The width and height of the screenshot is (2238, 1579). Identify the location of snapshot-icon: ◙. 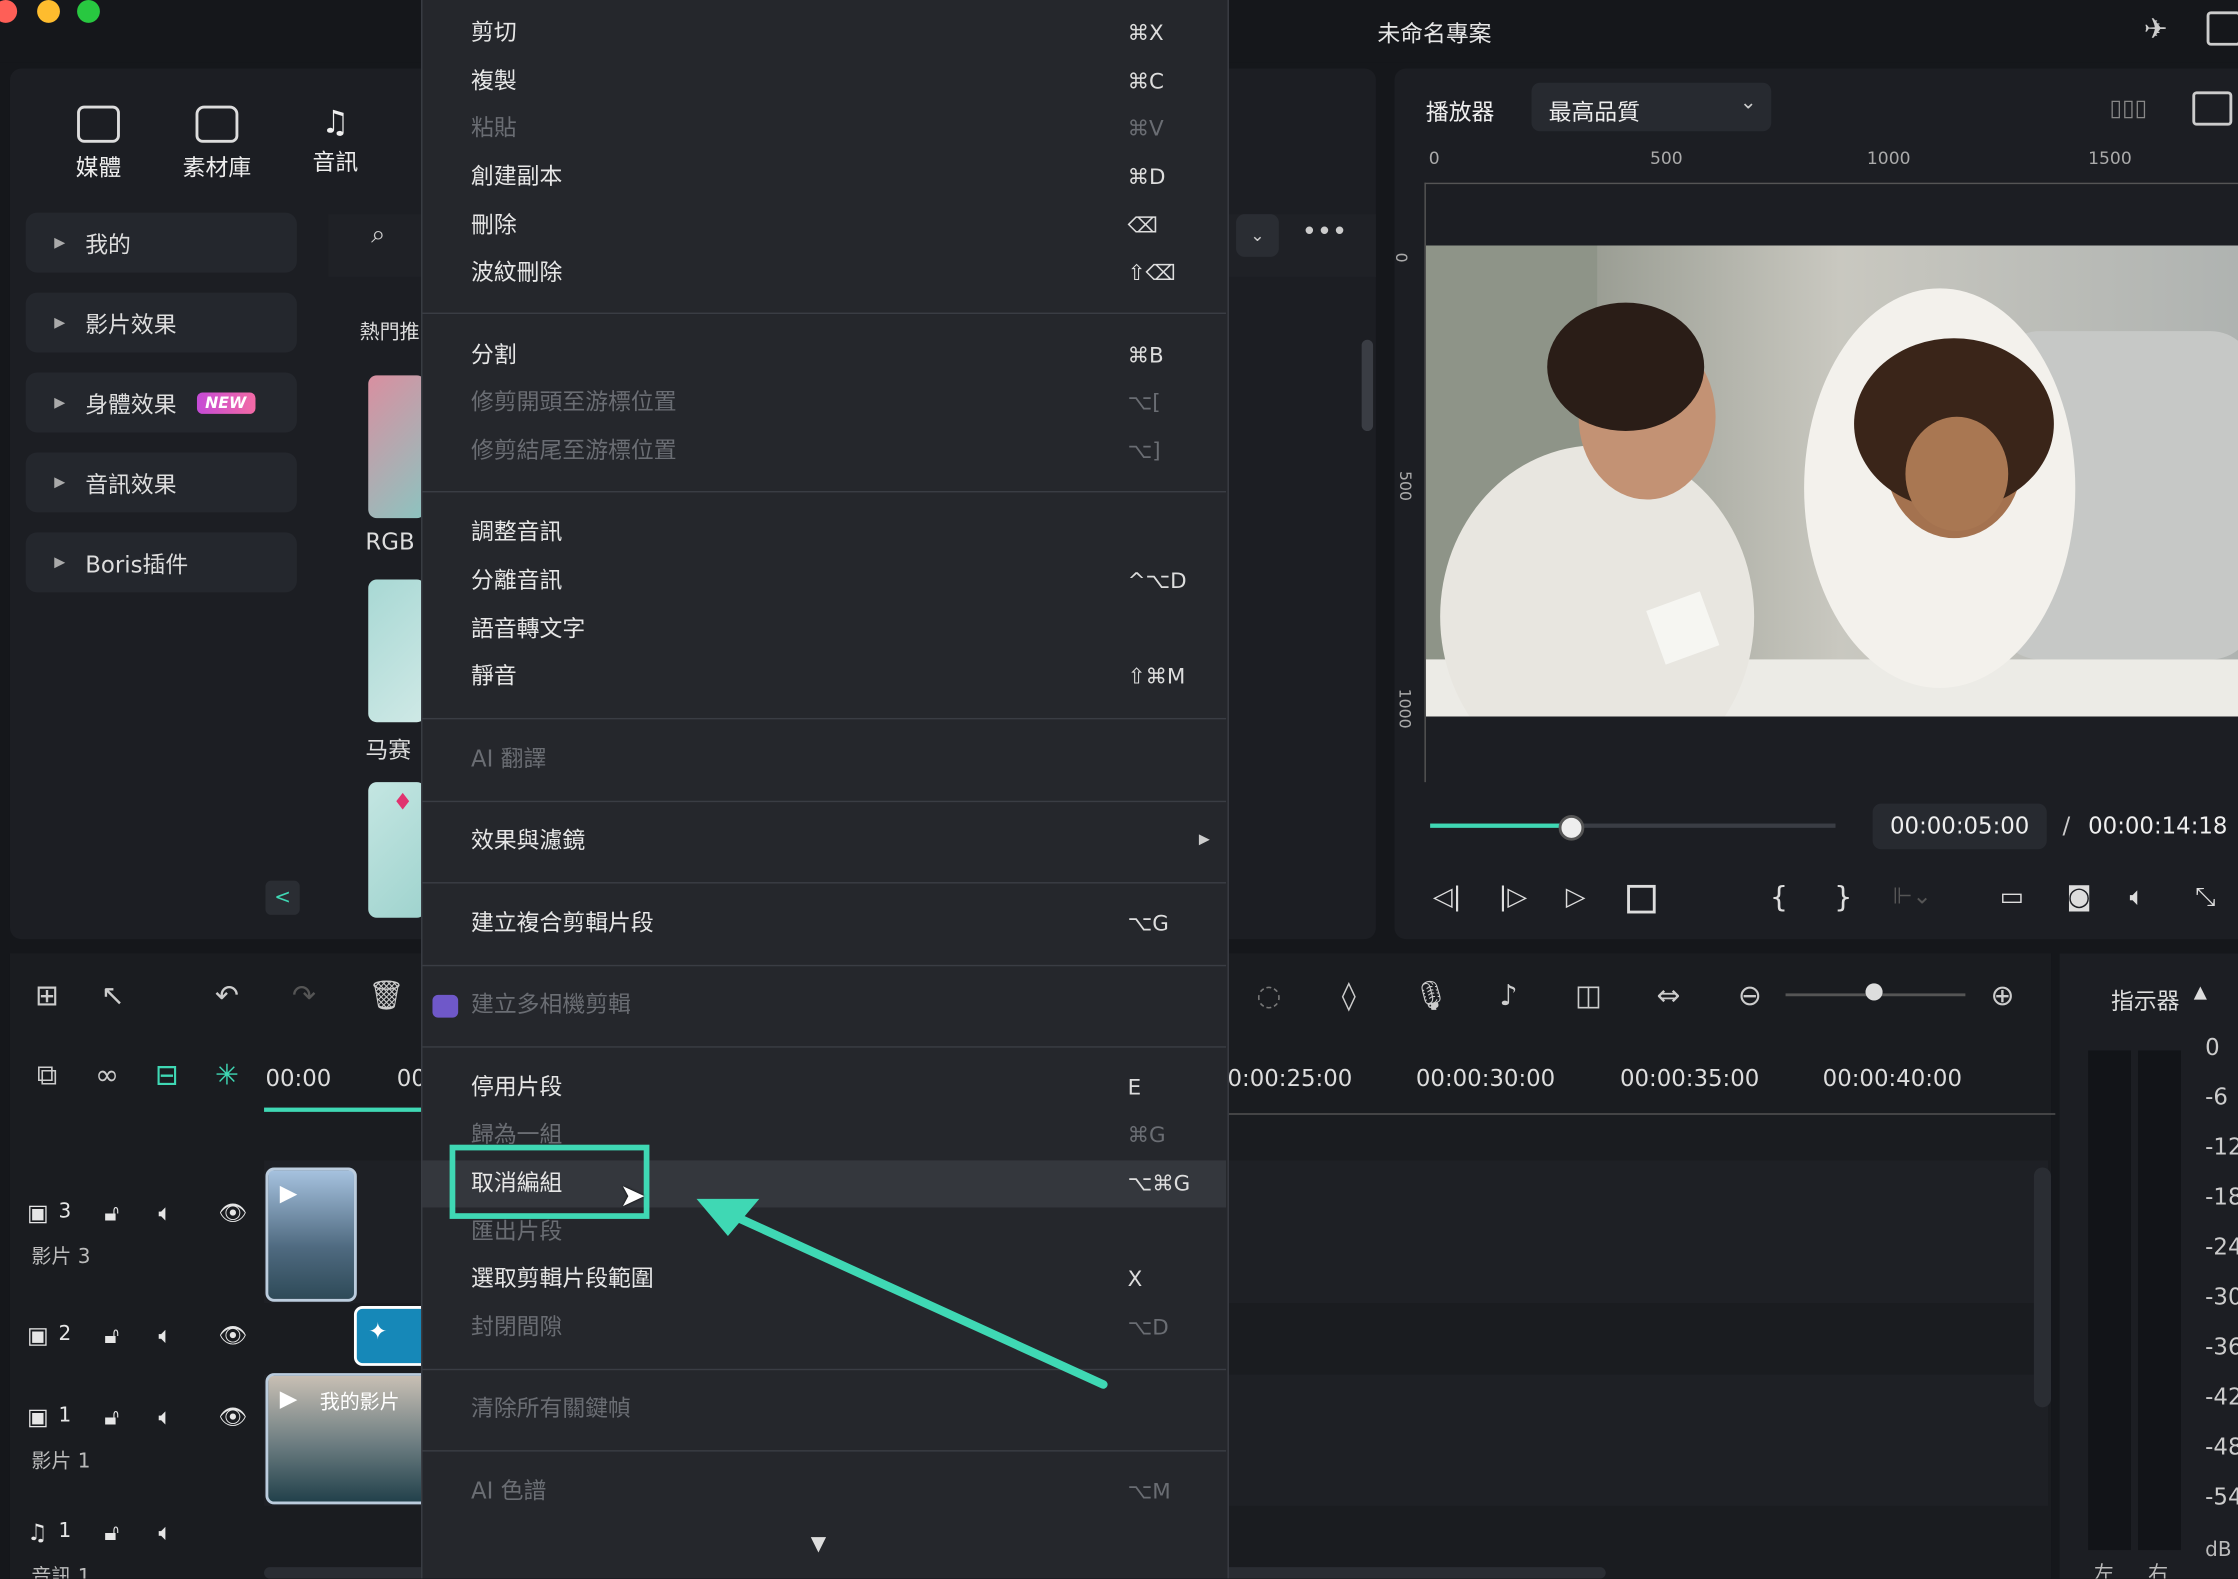
(2079, 897).